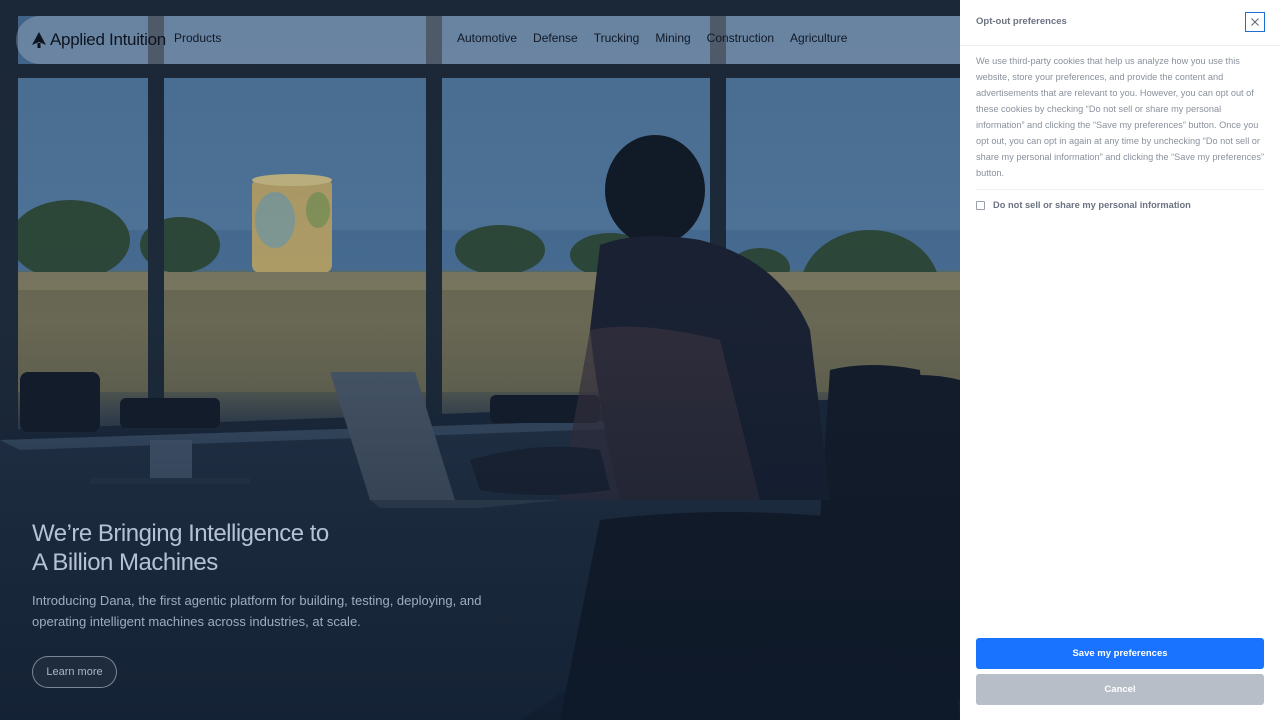 The height and width of the screenshot is (720, 1280). What do you see at coordinates (740, 38) in the screenshot?
I see `nav-link-construction: Construction` at bounding box center [740, 38].